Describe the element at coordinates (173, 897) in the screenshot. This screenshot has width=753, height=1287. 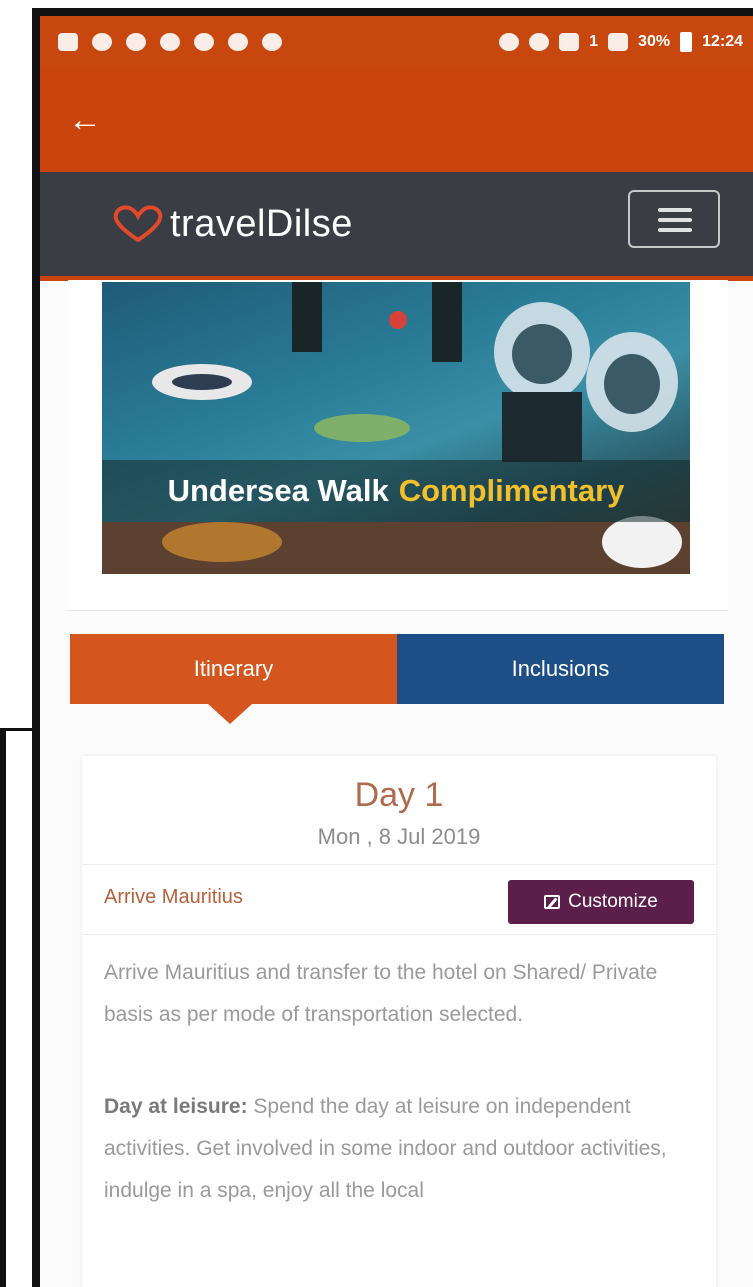
I see `activity-title: Arrive Mauritius` at that location.